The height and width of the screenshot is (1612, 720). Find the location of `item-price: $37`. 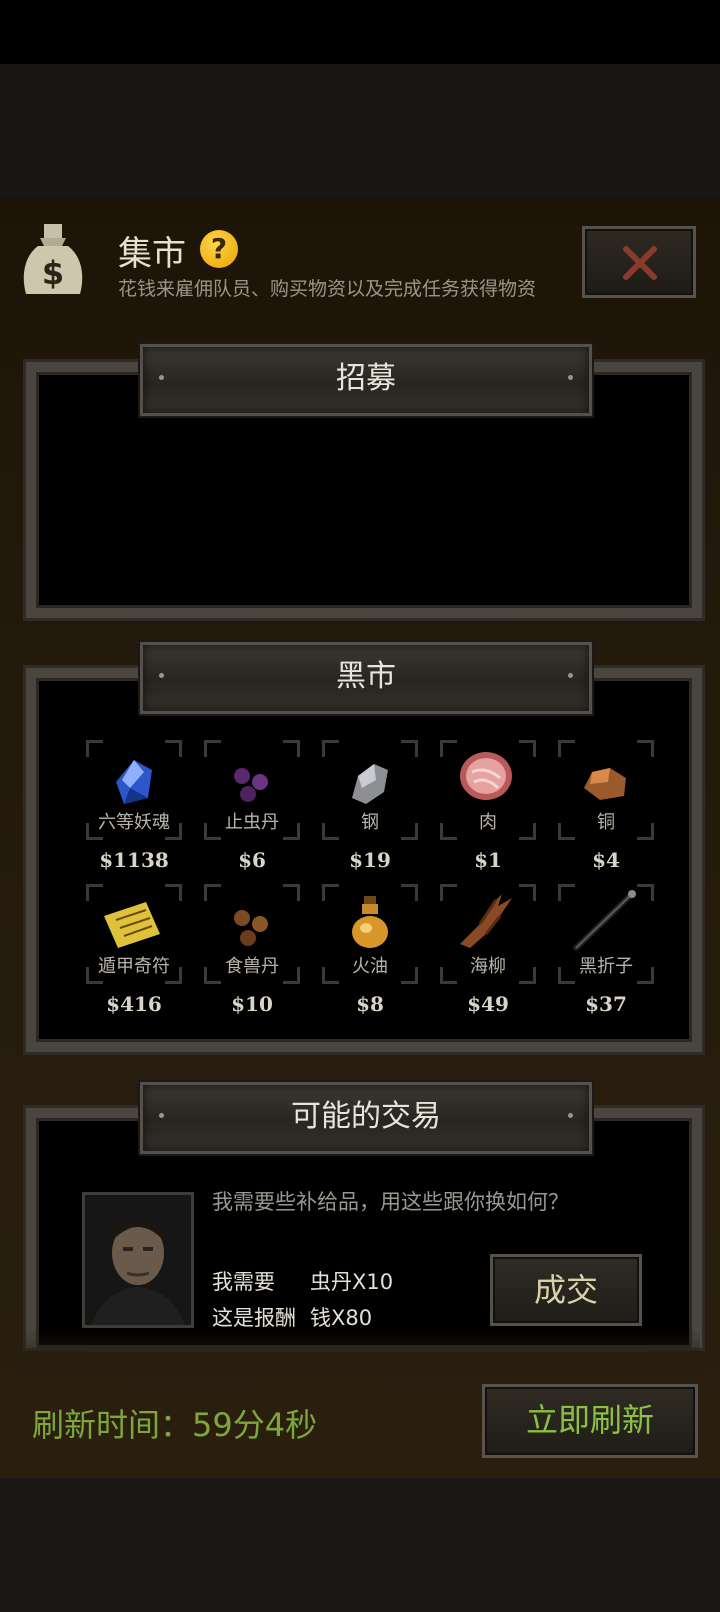

item-price: $37 is located at coordinates (606, 1004).